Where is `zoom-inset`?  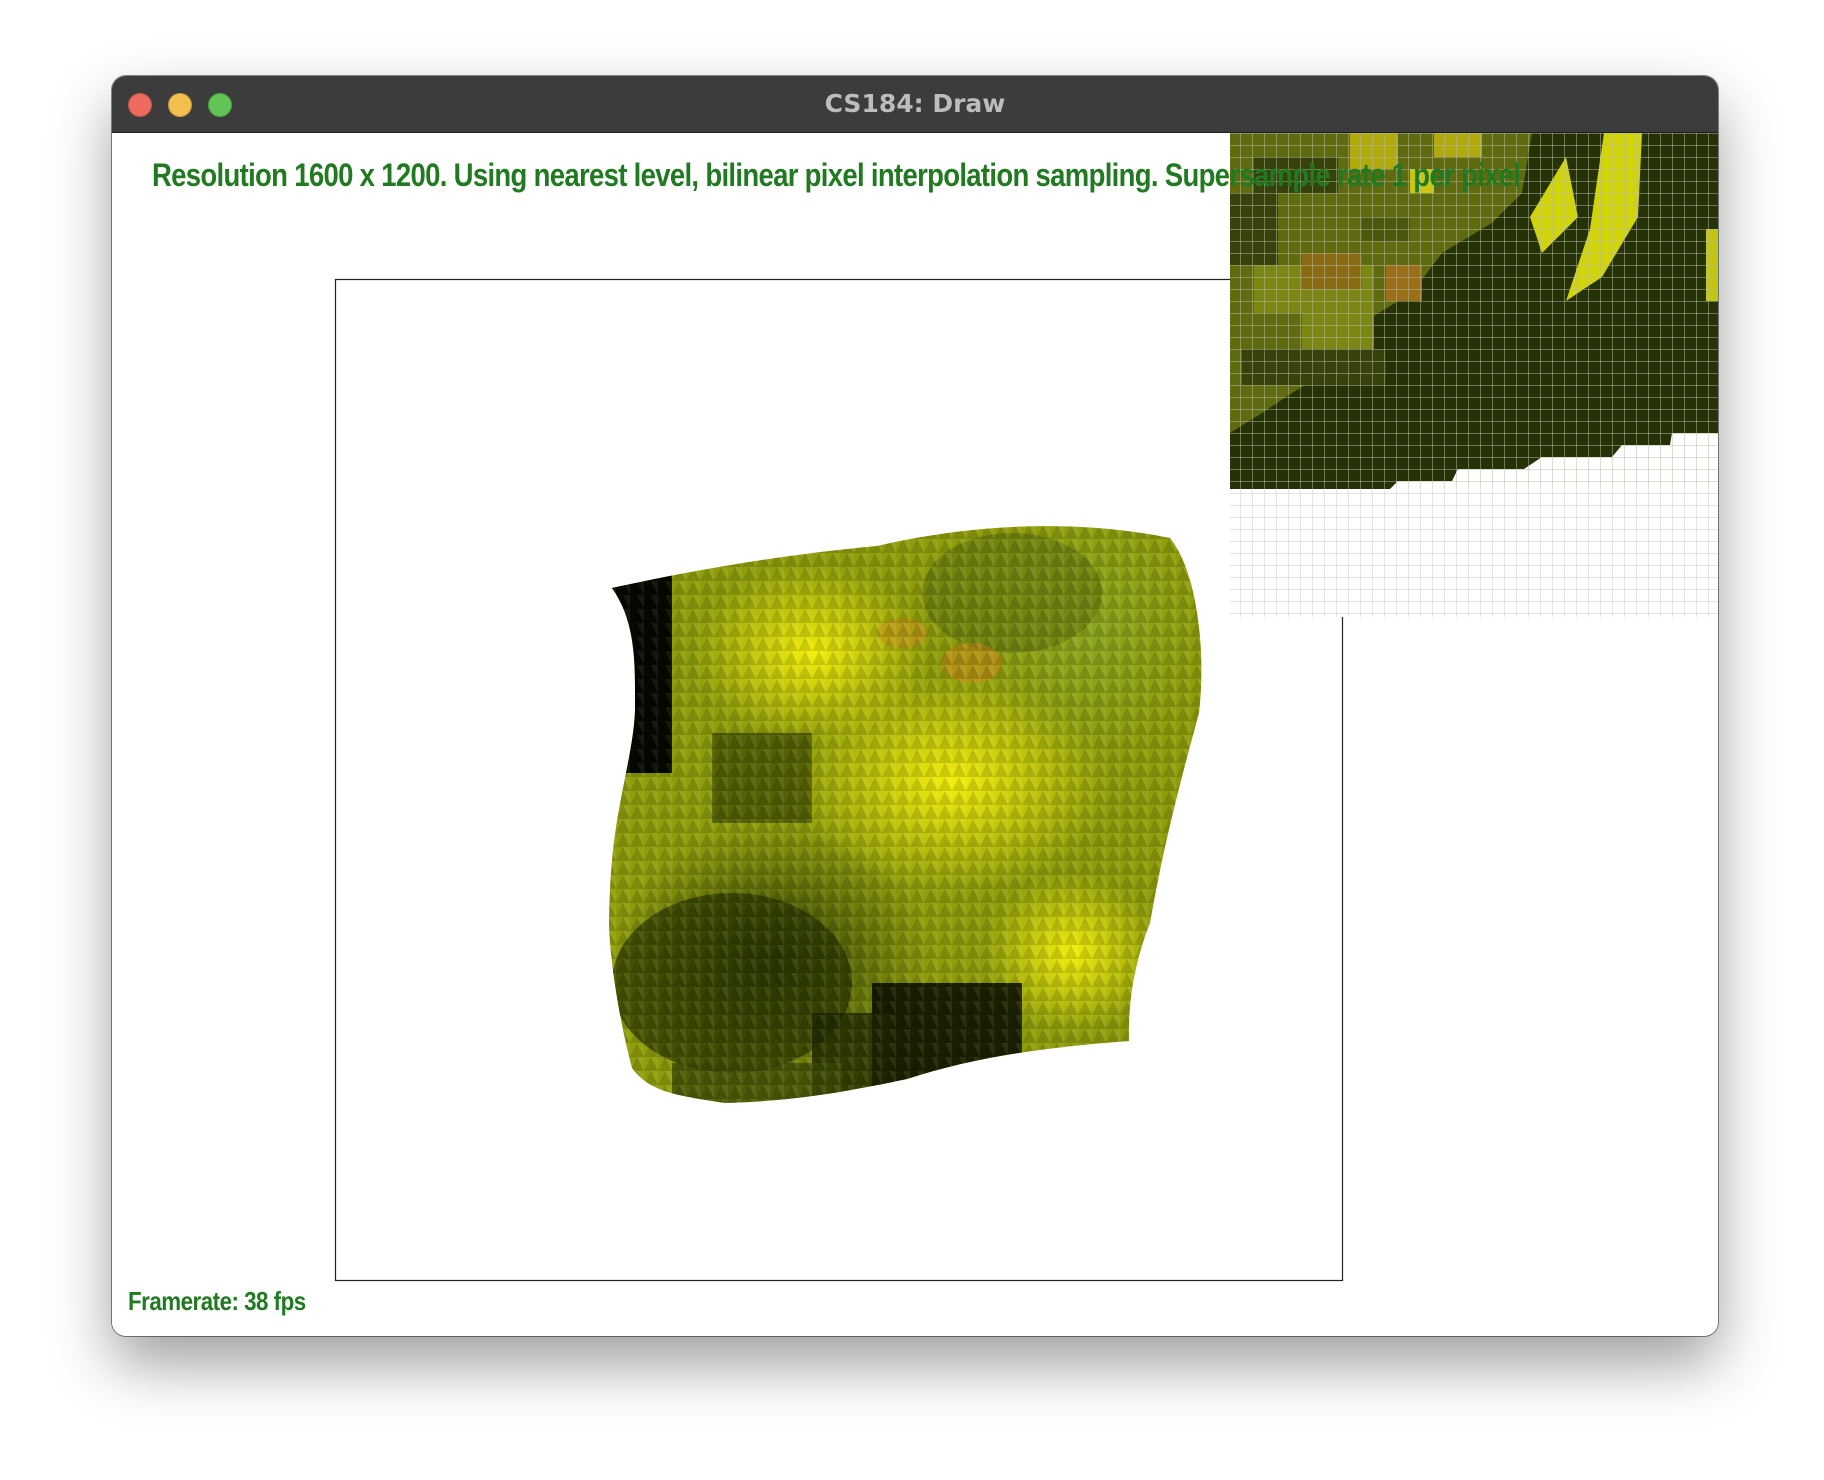 zoom-inset is located at coordinates (1474, 375).